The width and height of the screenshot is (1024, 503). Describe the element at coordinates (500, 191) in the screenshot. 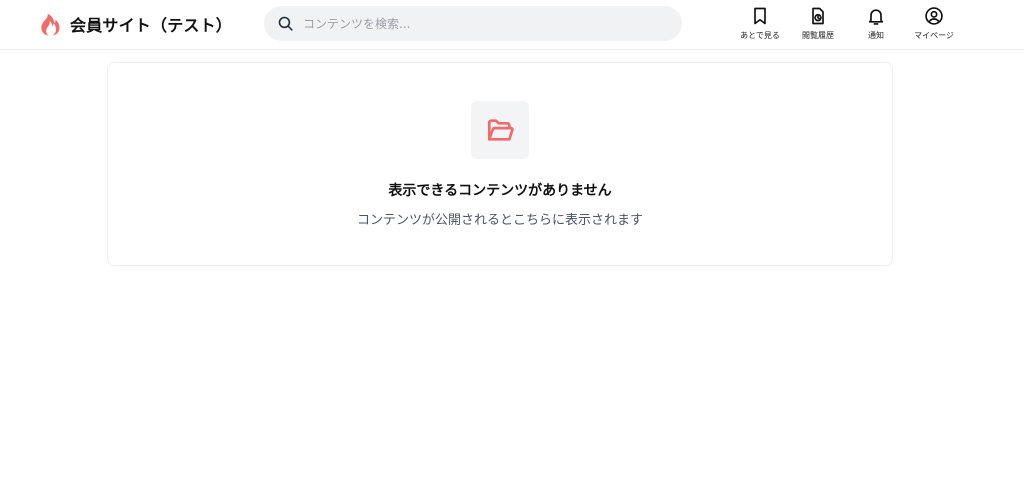

I see `empty-state-title: 表示できるコンテンツがありません` at that location.